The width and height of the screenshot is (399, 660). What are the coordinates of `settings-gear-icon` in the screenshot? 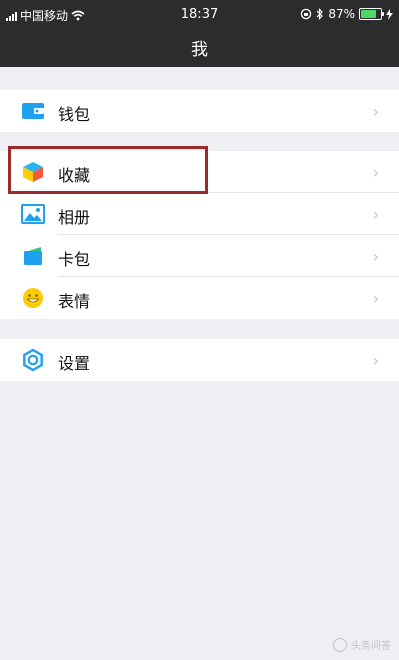 It's located at (33, 360).